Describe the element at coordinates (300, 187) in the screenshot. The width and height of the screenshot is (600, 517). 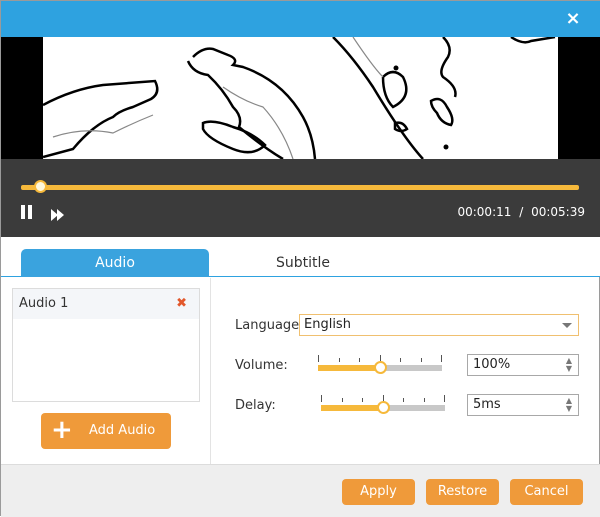
I see `progress-bar` at that location.